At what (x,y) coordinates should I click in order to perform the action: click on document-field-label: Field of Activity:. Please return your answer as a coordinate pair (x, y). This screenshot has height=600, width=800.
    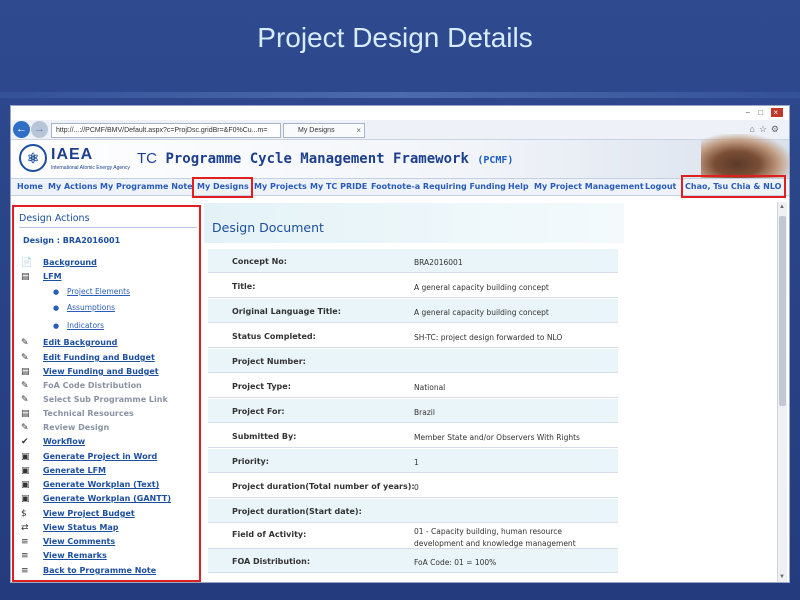
    Looking at the image, I should click on (269, 534).